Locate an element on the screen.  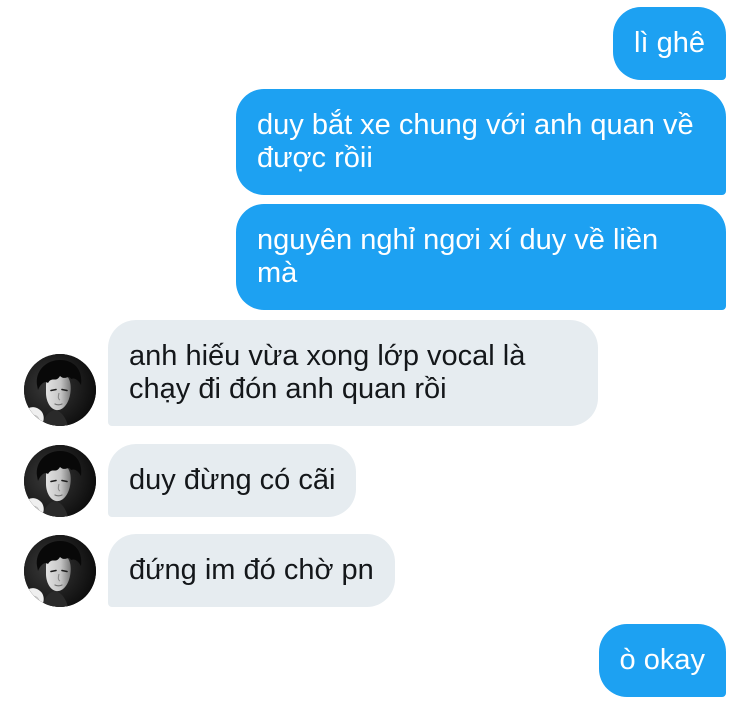
message-text: ò okay is located at coordinates (662, 660).